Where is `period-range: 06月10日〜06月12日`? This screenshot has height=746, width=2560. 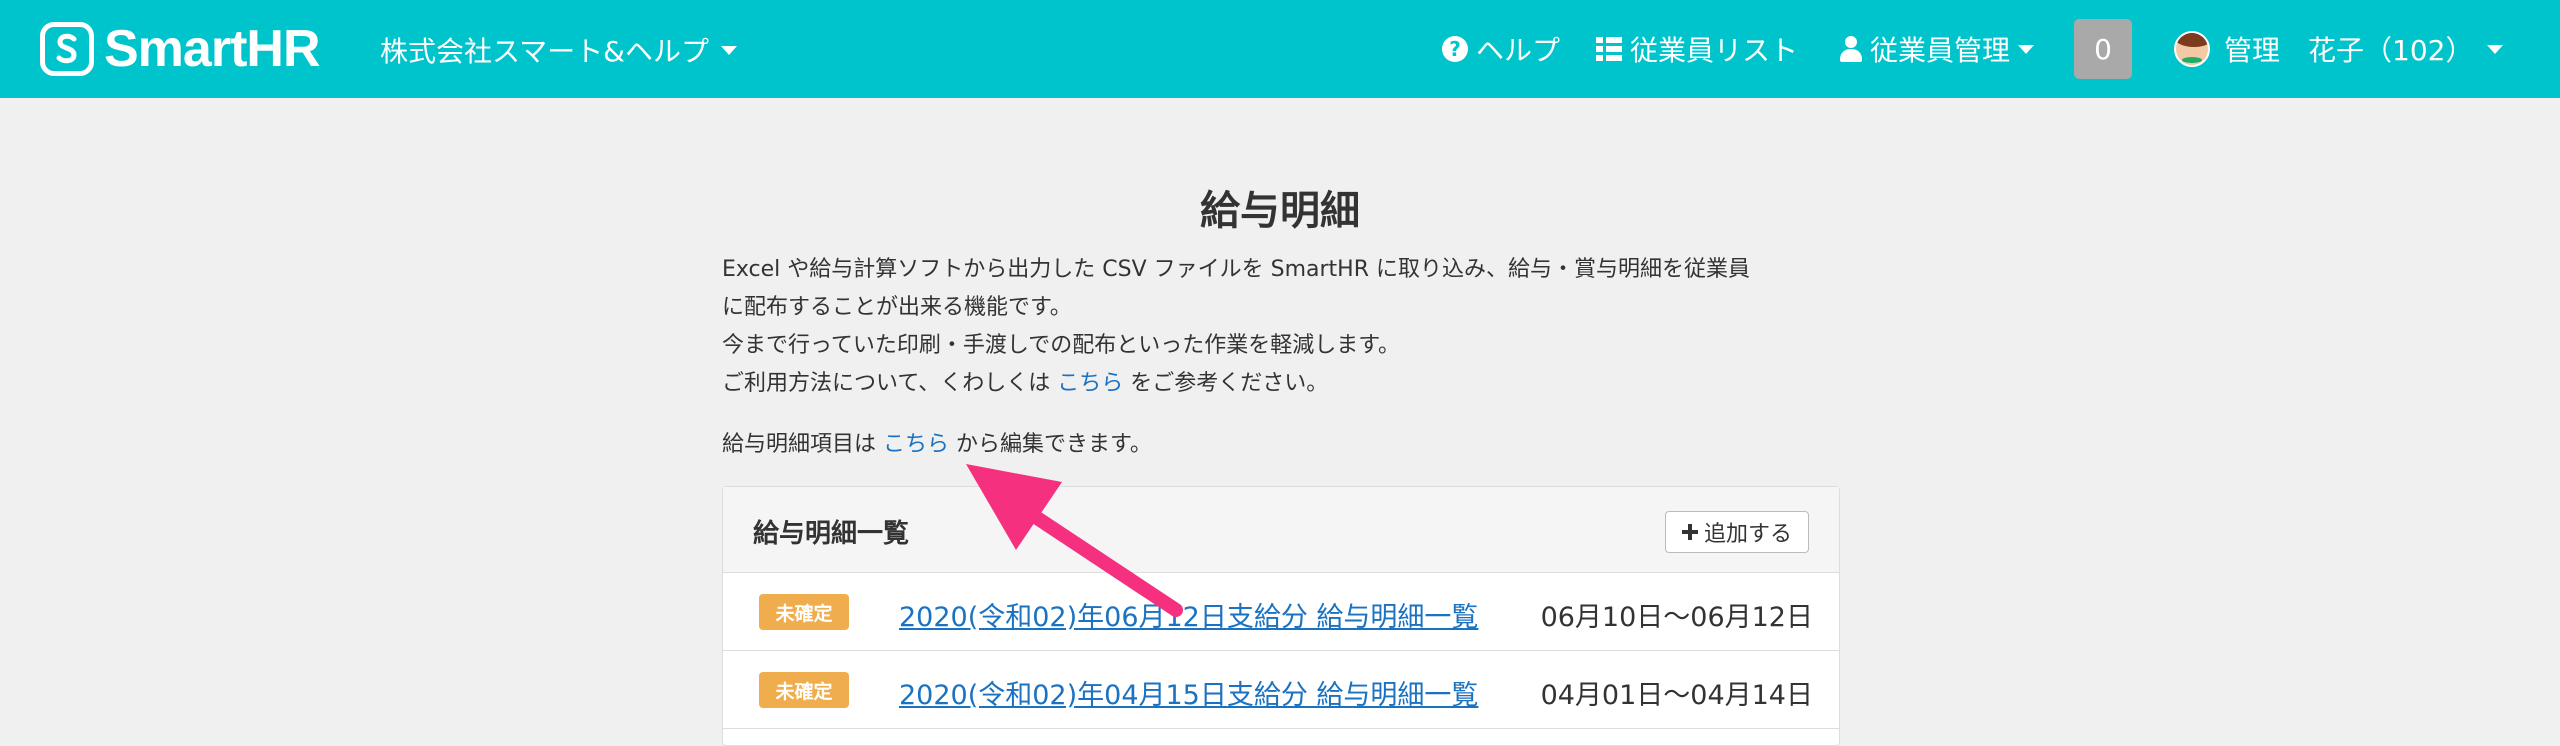 period-range: 06月10日〜06月12日 is located at coordinates (1676, 617).